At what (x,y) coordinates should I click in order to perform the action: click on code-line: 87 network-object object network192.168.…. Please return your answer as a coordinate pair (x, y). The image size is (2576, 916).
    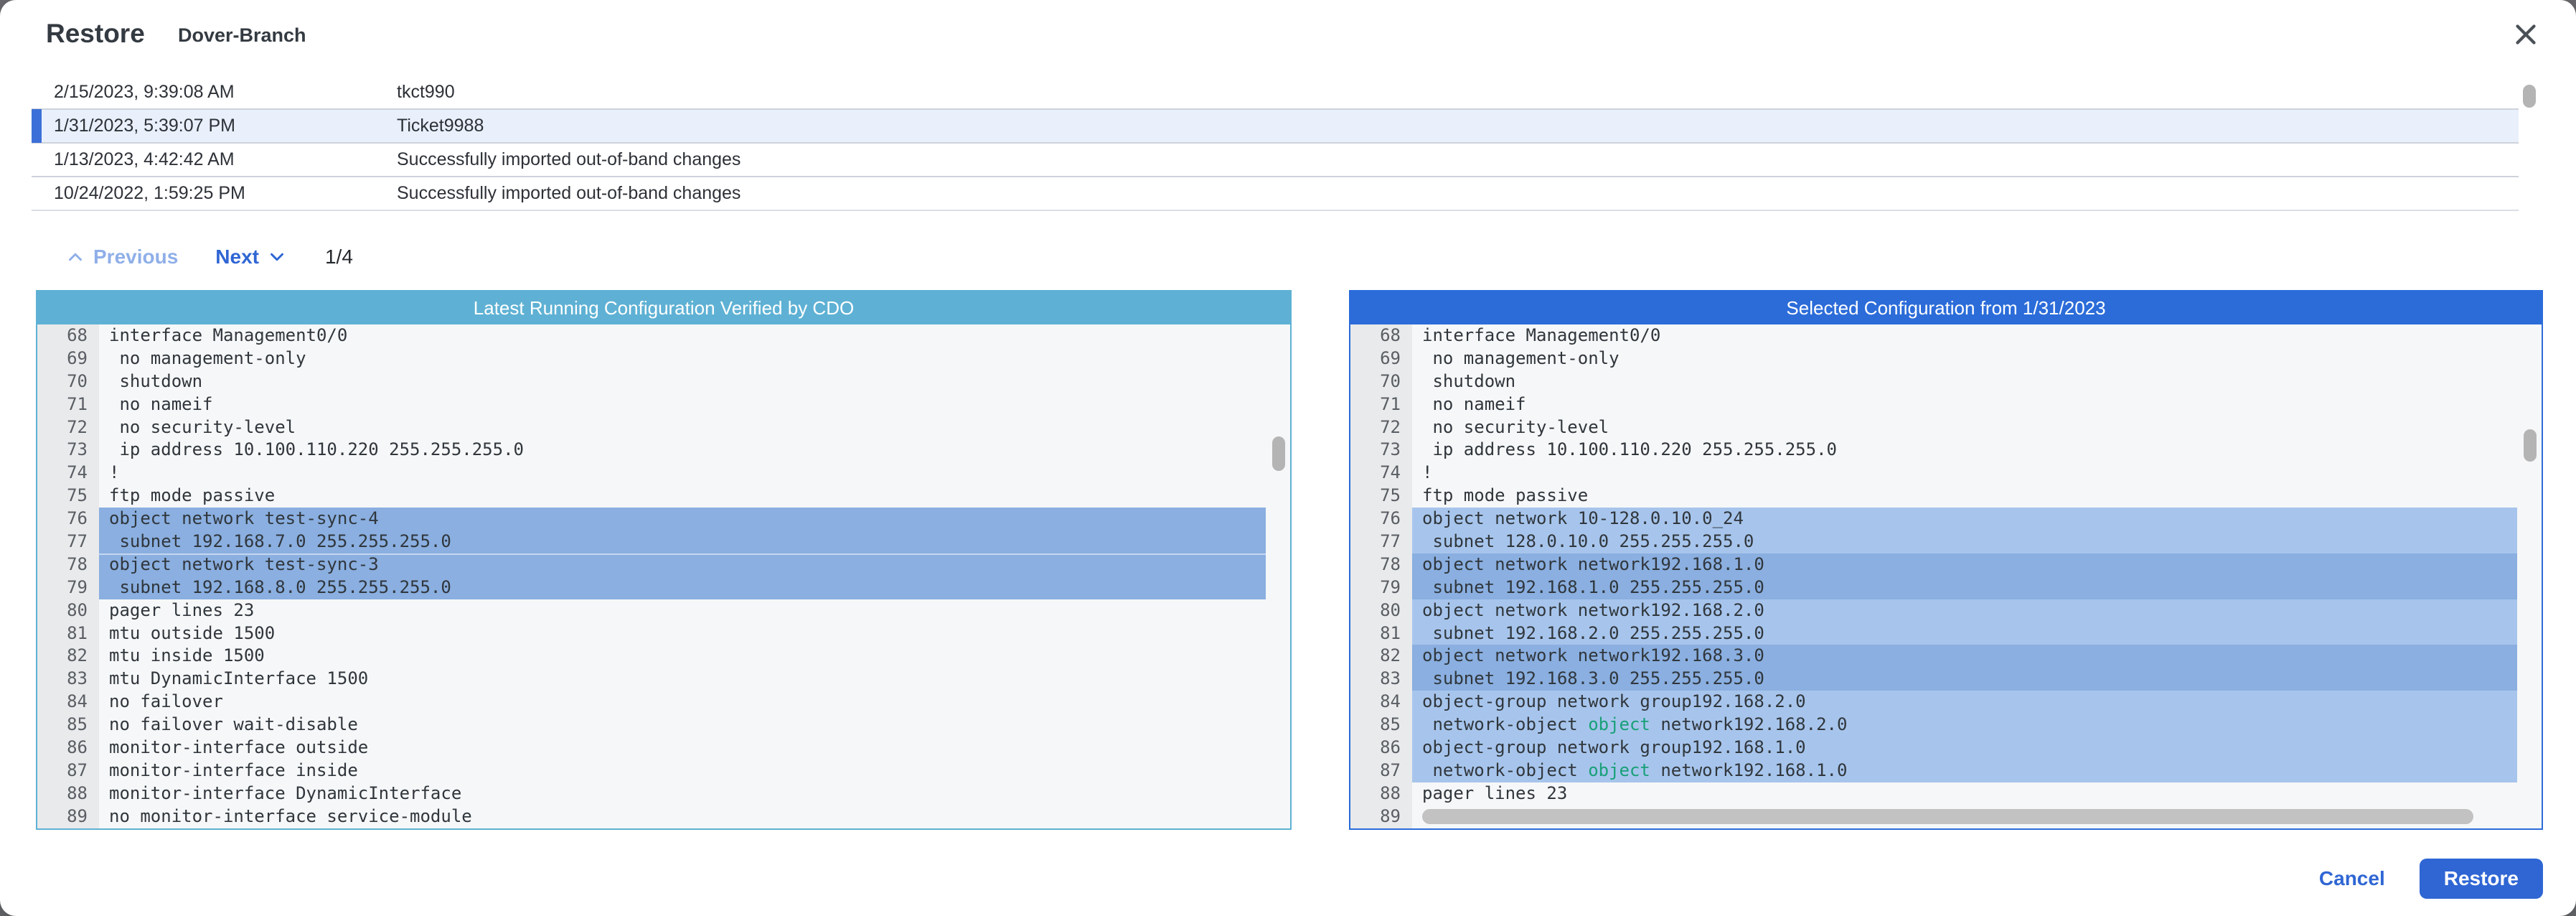
    Looking at the image, I should click on (1946, 770).